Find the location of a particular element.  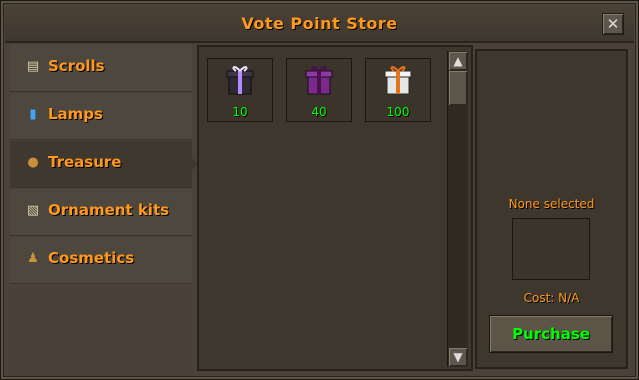

sidebar-item-treasure: ● Treasure is located at coordinates (104, 164).